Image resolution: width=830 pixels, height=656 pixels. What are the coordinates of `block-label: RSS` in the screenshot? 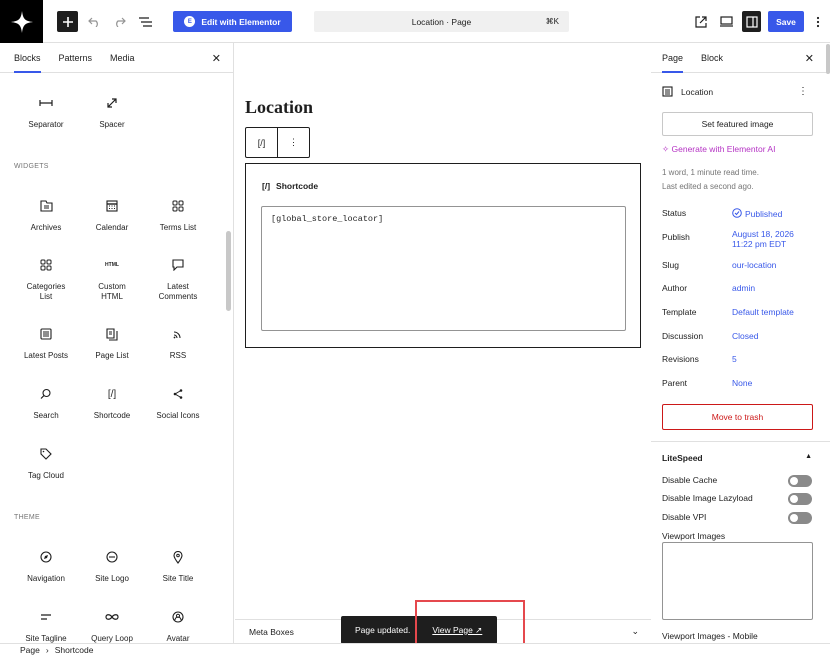 It's located at (178, 355).